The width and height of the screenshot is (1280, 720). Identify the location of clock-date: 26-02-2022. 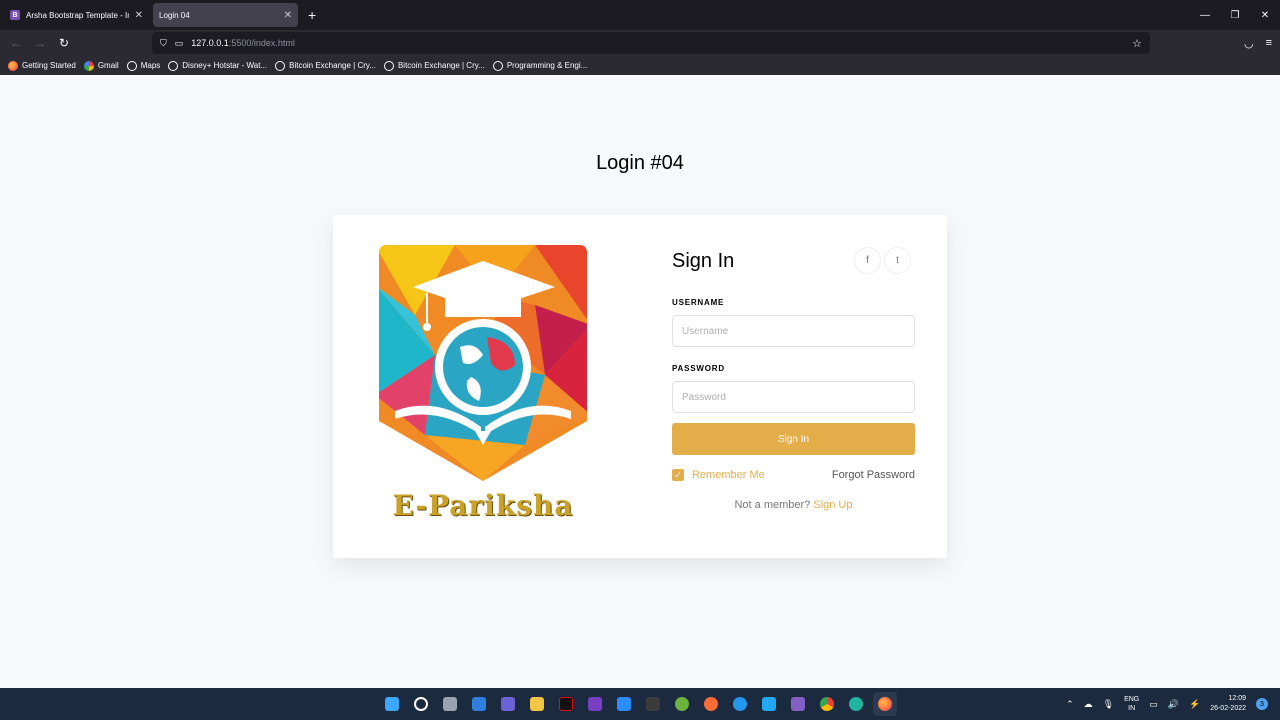
(1228, 708).